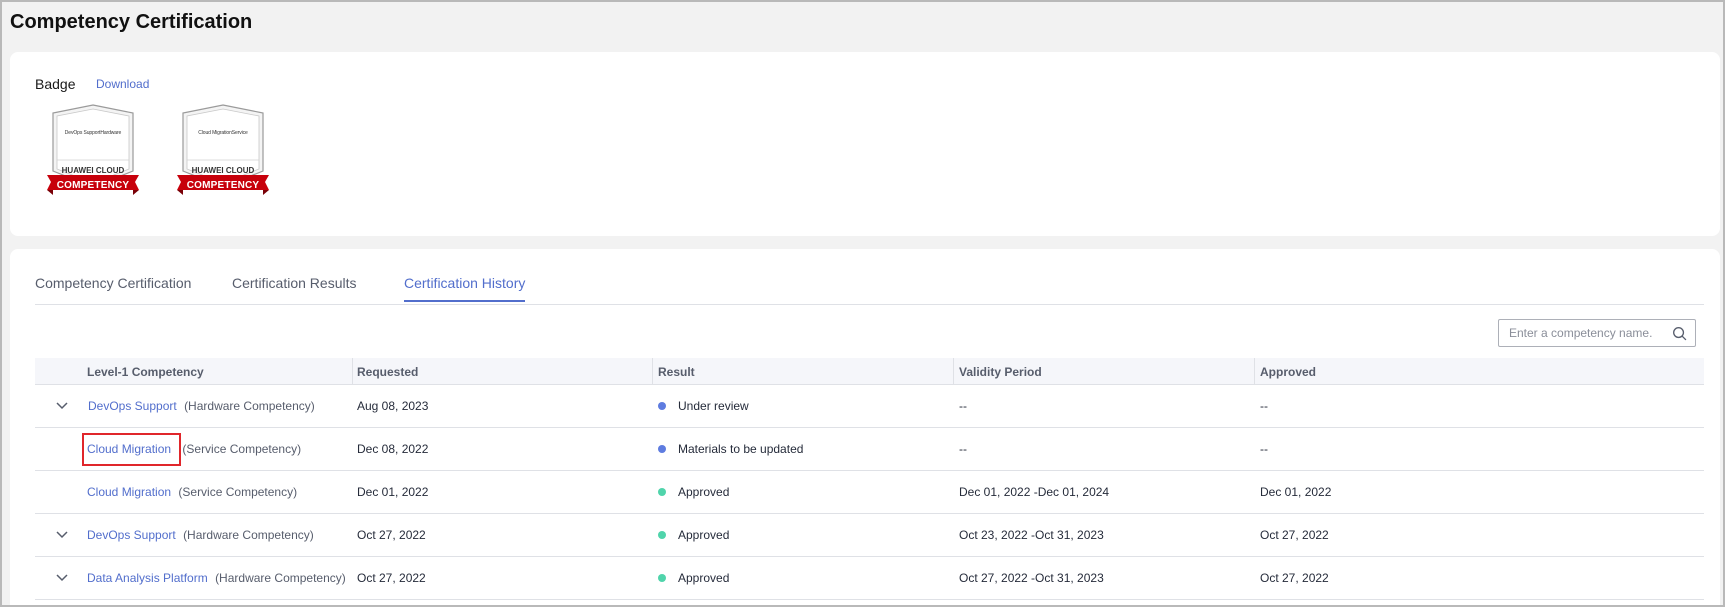 The width and height of the screenshot is (1725, 607). Describe the element at coordinates (223, 133) in the screenshot. I see `badge-text: Cloud MigrationService` at that location.